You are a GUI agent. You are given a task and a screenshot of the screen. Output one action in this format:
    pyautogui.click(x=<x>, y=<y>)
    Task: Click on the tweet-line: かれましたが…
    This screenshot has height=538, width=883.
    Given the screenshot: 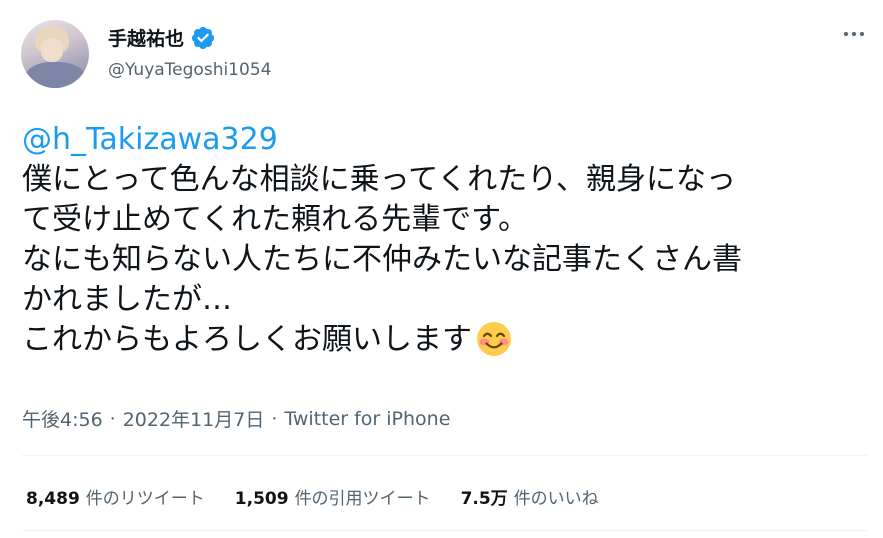 What is the action you would take?
    pyautogui.click(x=127, y=299)
    